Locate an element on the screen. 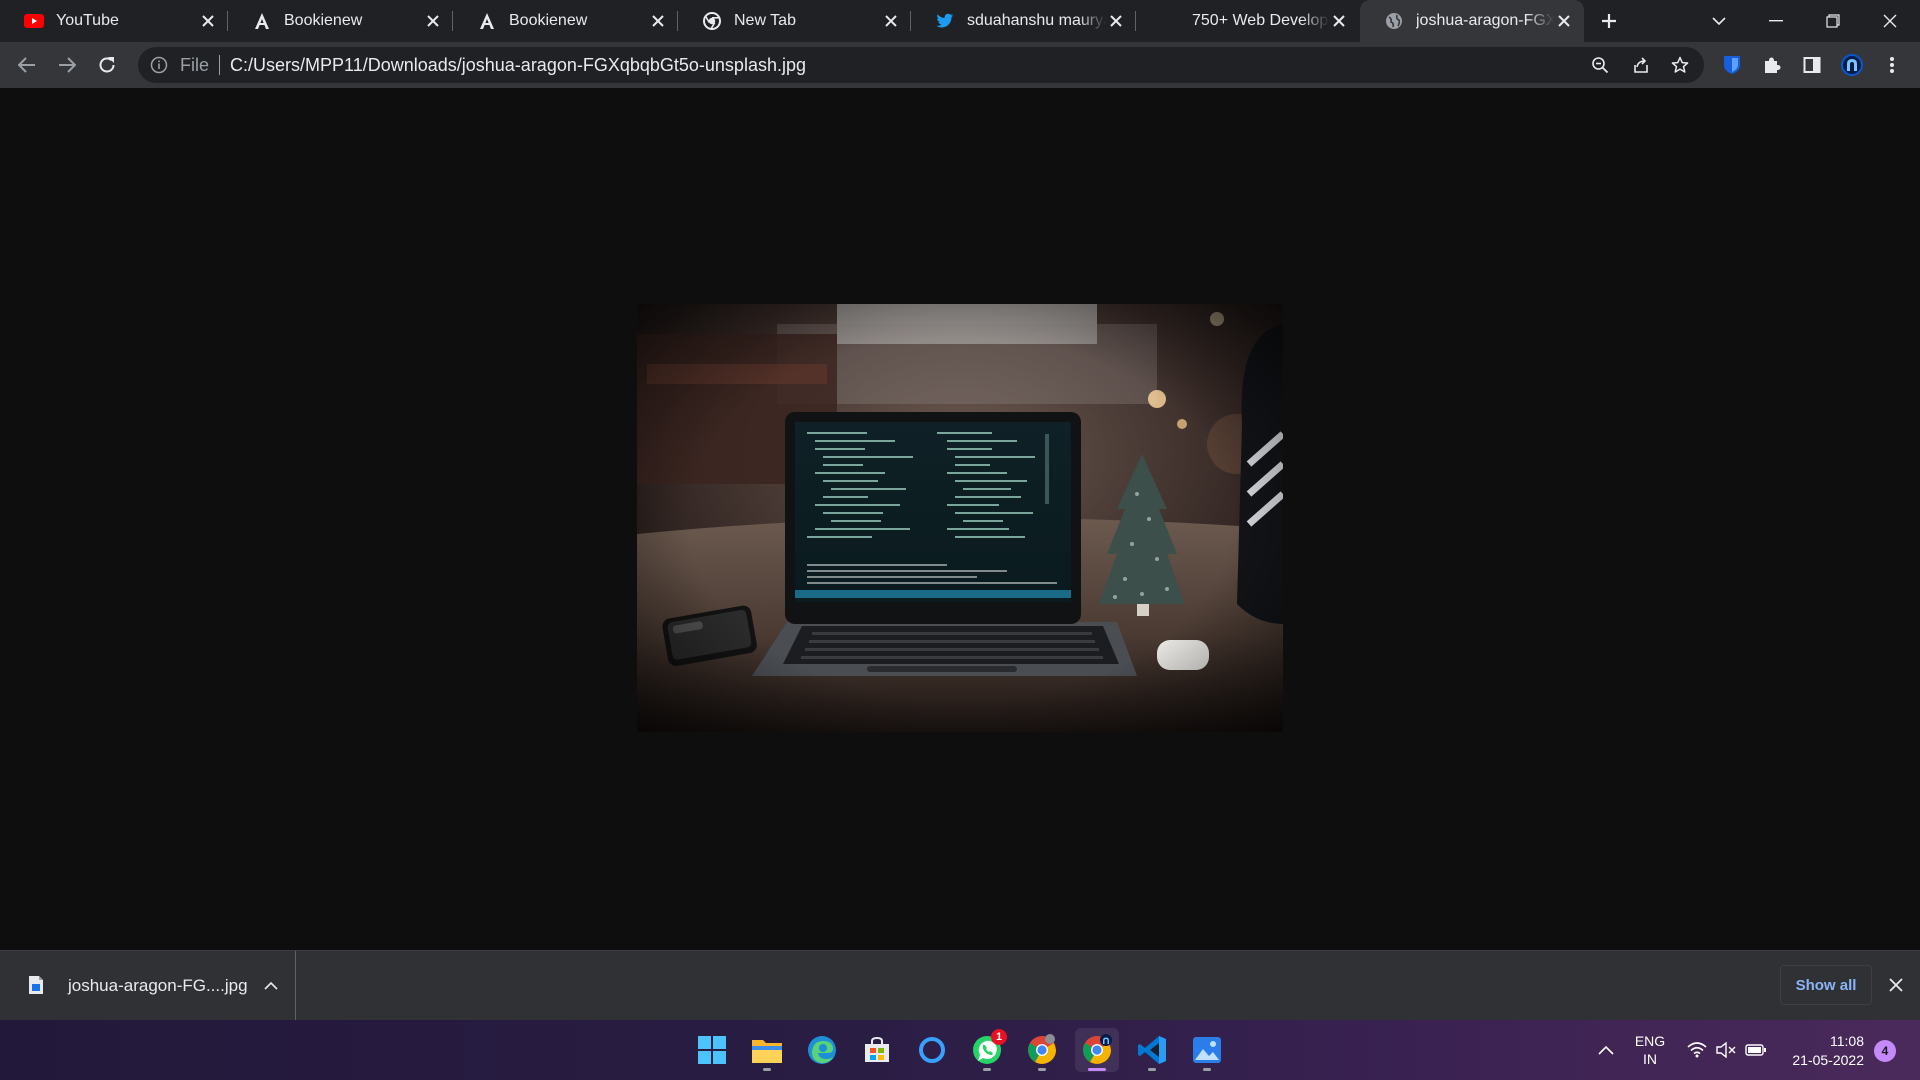  globe-icon is located at coordinates (1394, 21).